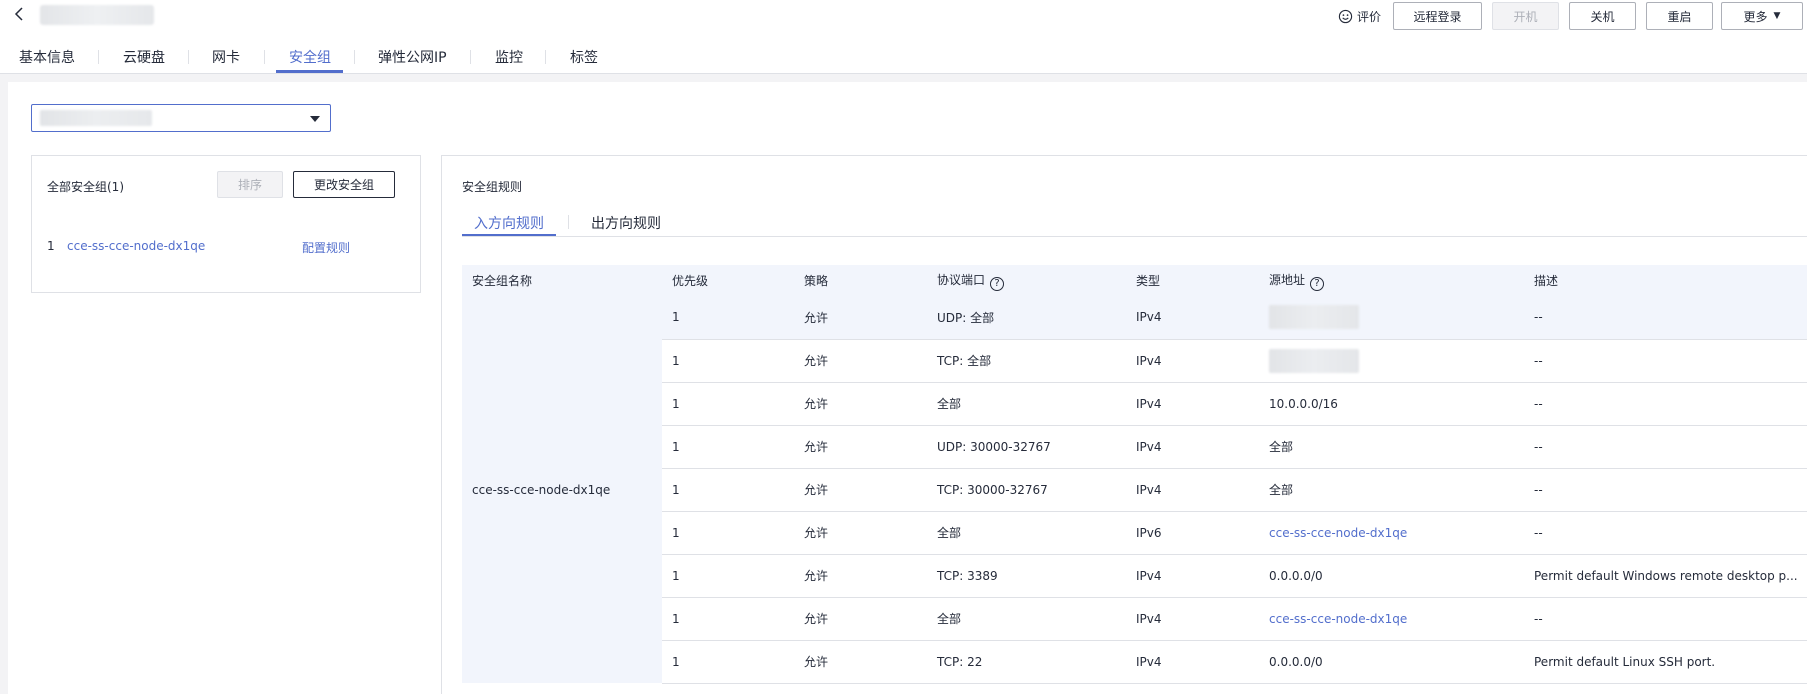  What do you see at coordinates (309, 71) in the screenshot?
I see `active-tab-indicator` at bounding box center [309, 71].